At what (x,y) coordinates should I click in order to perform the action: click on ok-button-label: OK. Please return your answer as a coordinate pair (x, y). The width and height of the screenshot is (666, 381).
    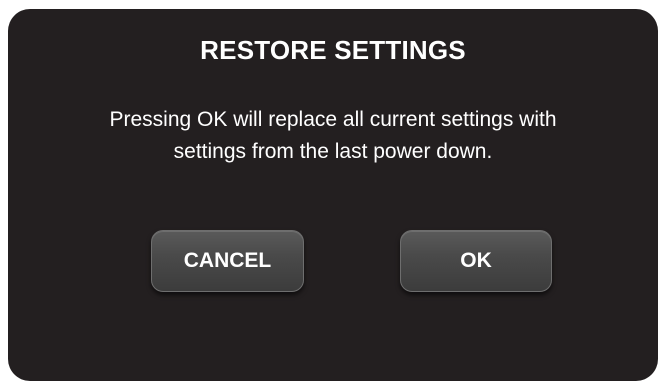
    Looking at the image, I should click on (476, 260).